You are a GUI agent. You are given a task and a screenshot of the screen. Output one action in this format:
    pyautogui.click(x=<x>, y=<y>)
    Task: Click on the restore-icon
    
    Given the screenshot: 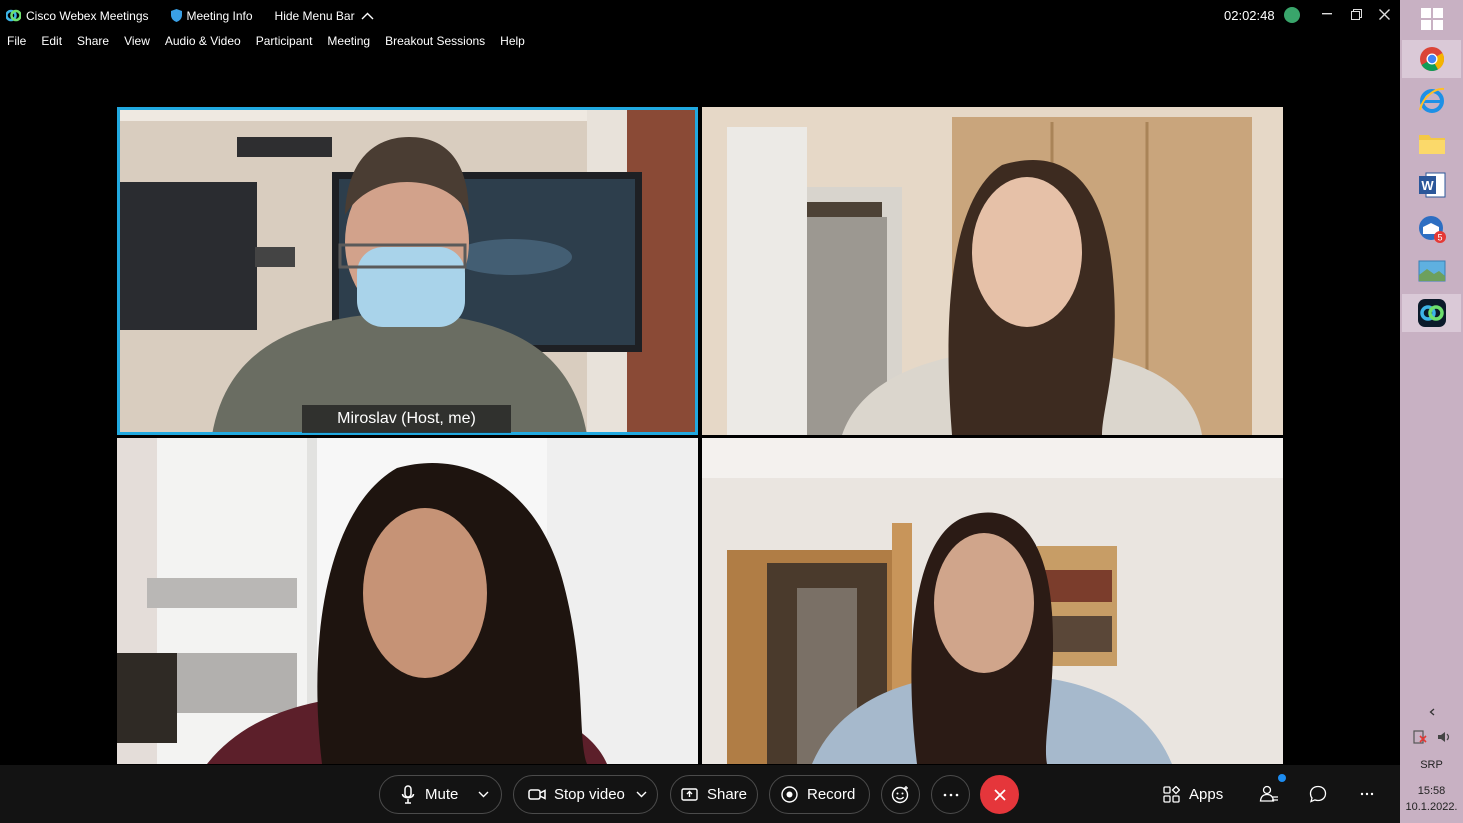 What is the action you would take?
    pyautogui.click(x=1356, y=14)
    